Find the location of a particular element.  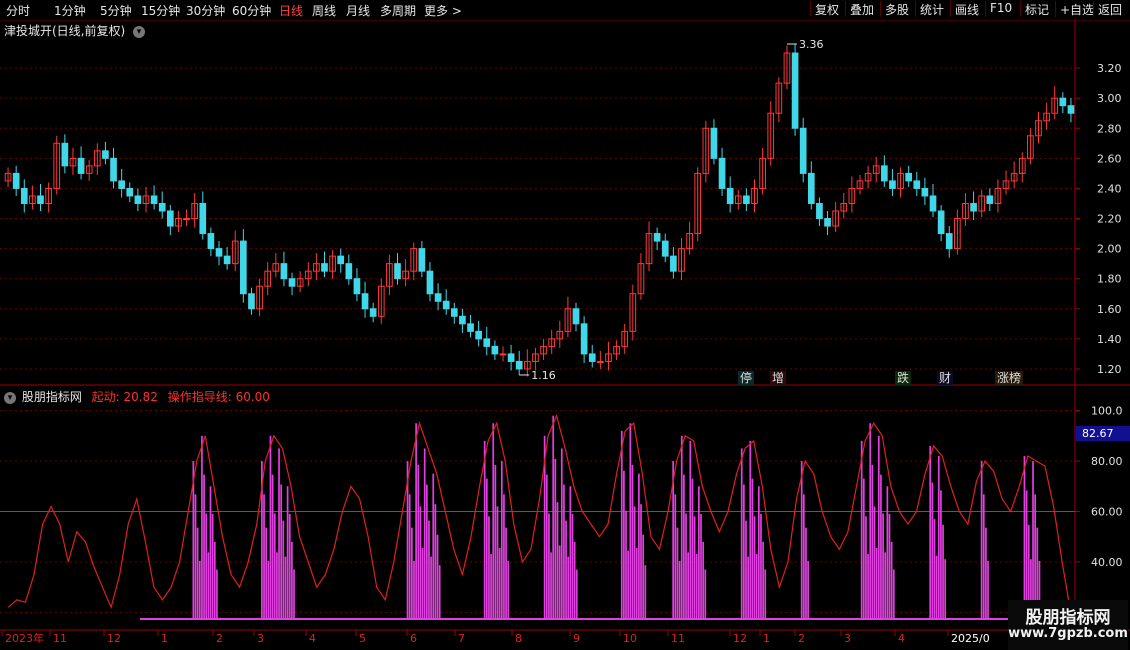

time-tick-label: 12 is located at coordinates (114, 638).